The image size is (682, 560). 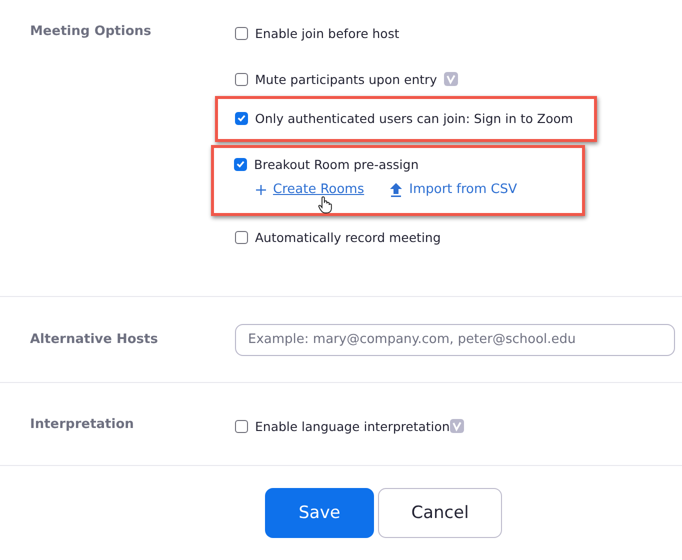 What do you see at coordinates (463, 189) in the screenshot?
I see `link: Import from CSV` at bounding box center [463, 189].